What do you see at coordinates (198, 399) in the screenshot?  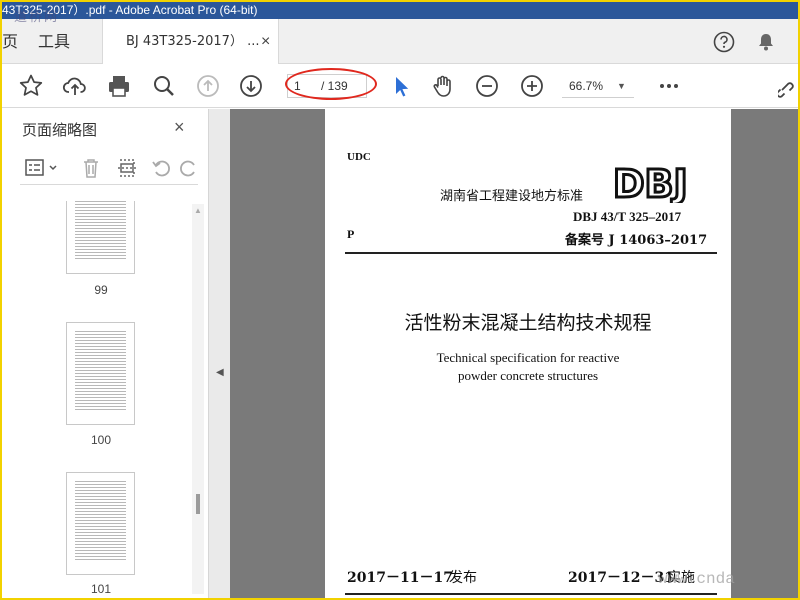 I see `thumbnail-scrollbar: ▲` at bounding box center [198, 399].